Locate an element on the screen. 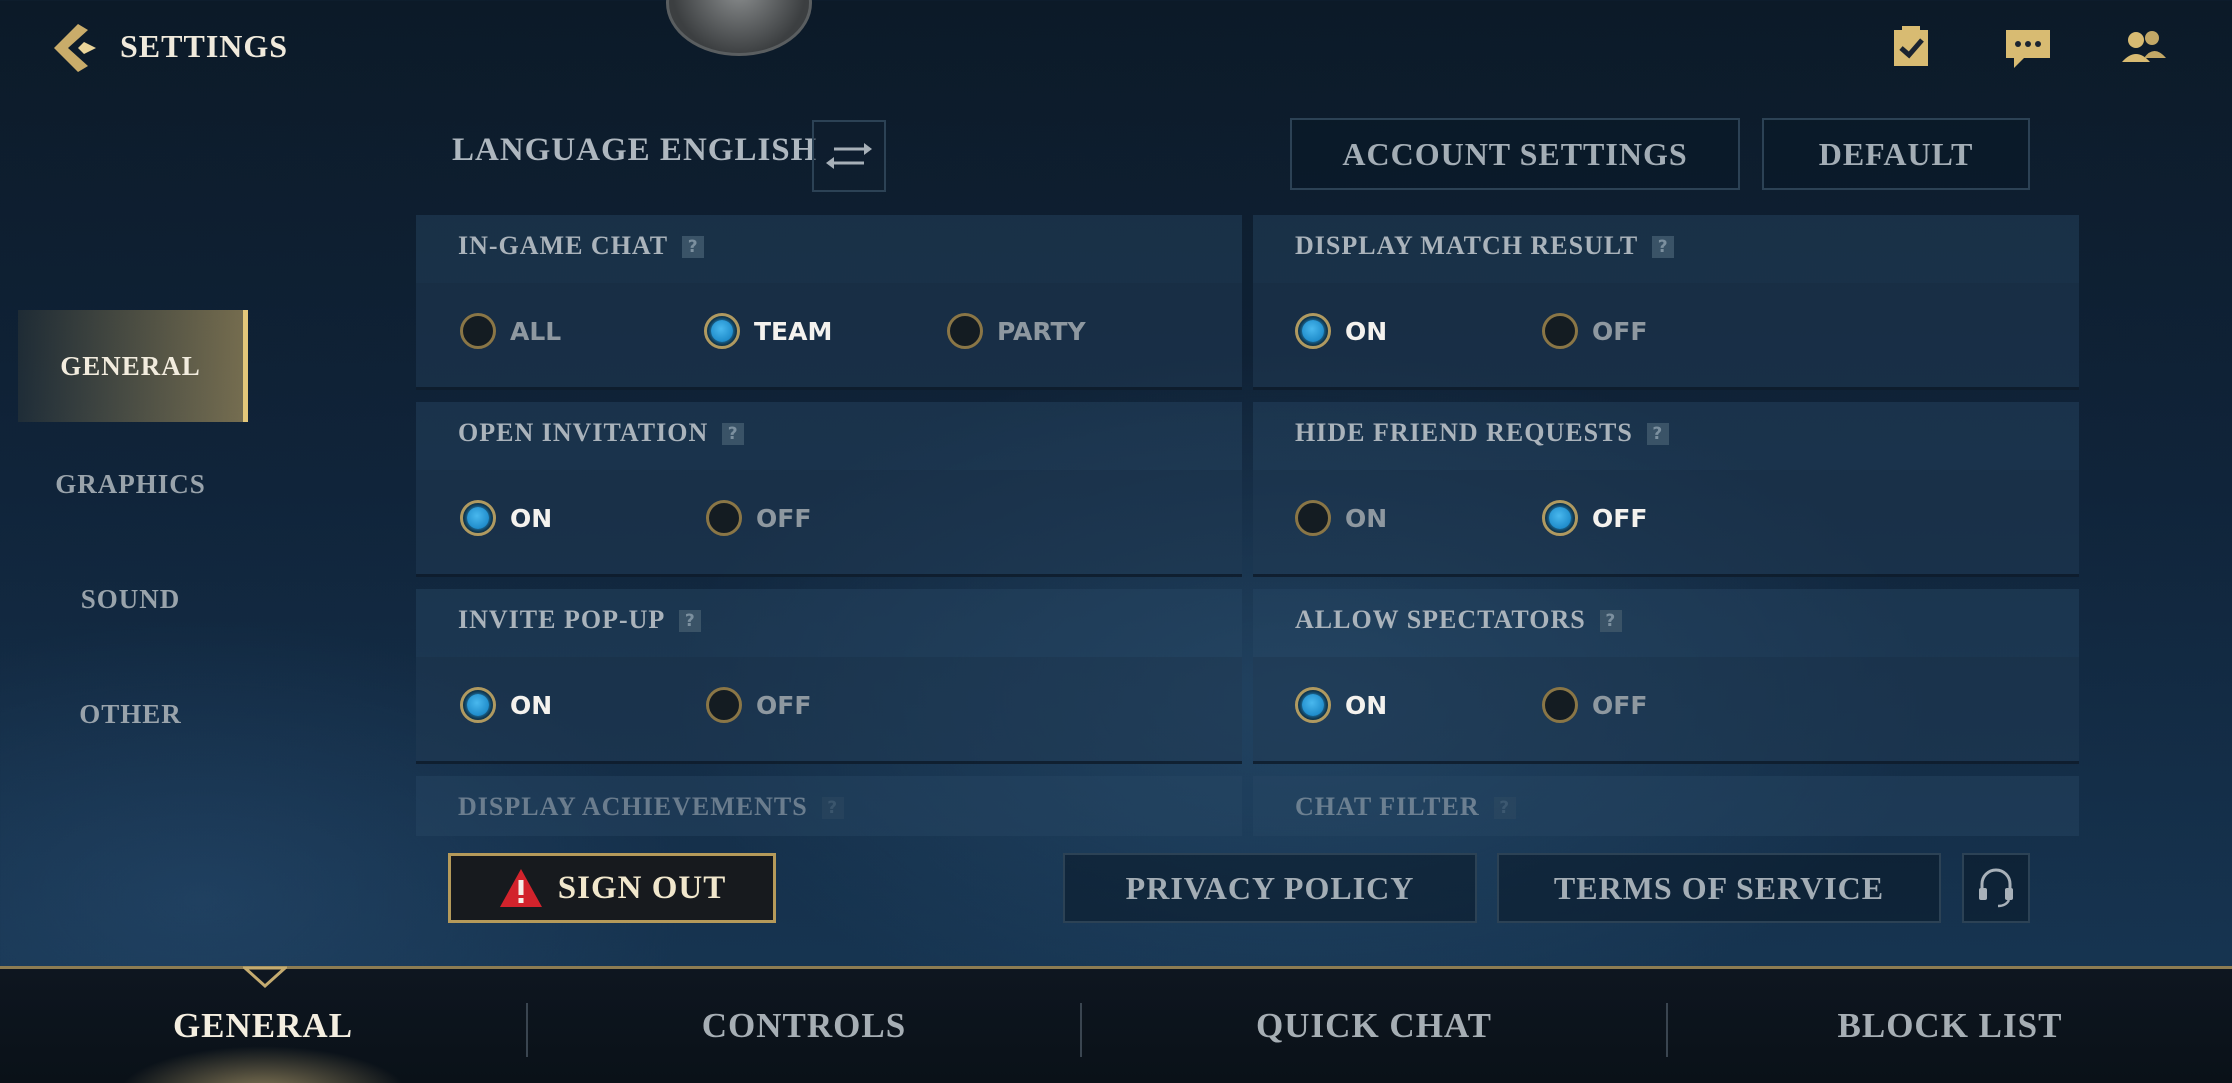 This screenshot has height=1083, width=2232. language-switch-button is located at coordinates (849, 156).